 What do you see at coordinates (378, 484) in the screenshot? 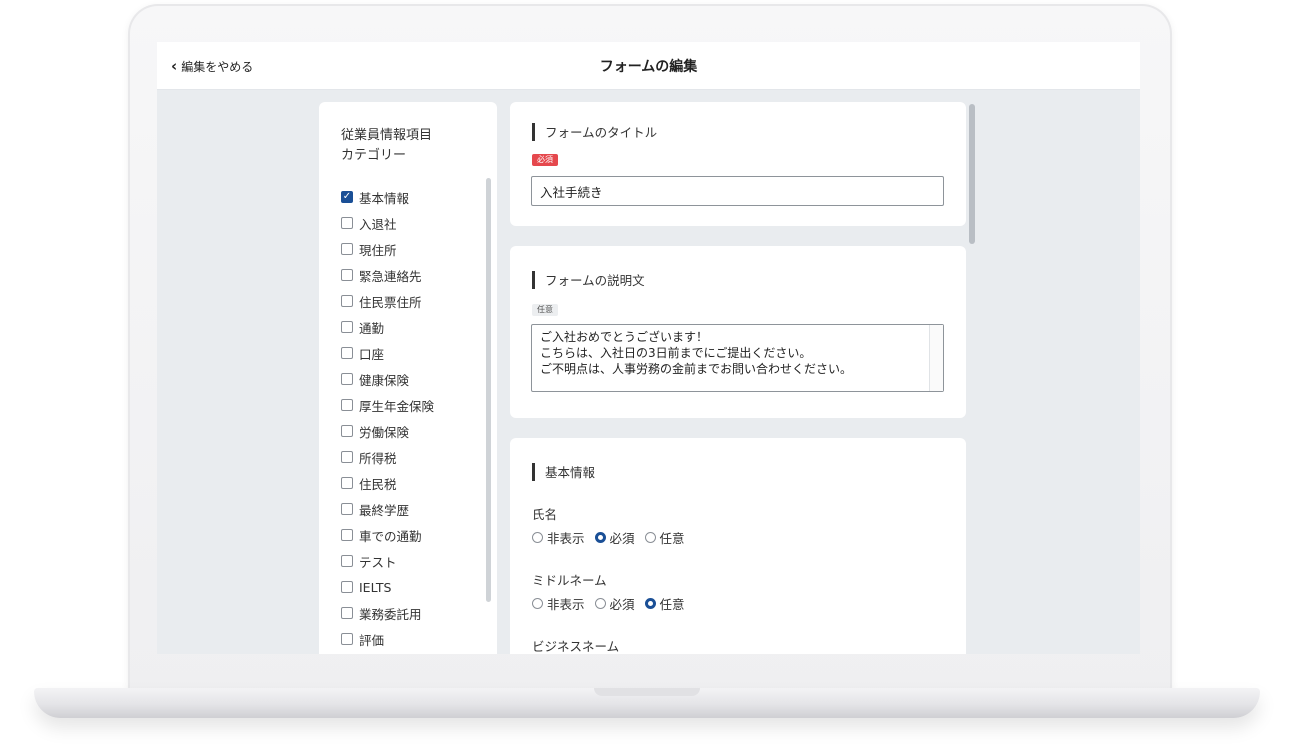
I see `category-label: 住民税` at bounding box center [378, 484].